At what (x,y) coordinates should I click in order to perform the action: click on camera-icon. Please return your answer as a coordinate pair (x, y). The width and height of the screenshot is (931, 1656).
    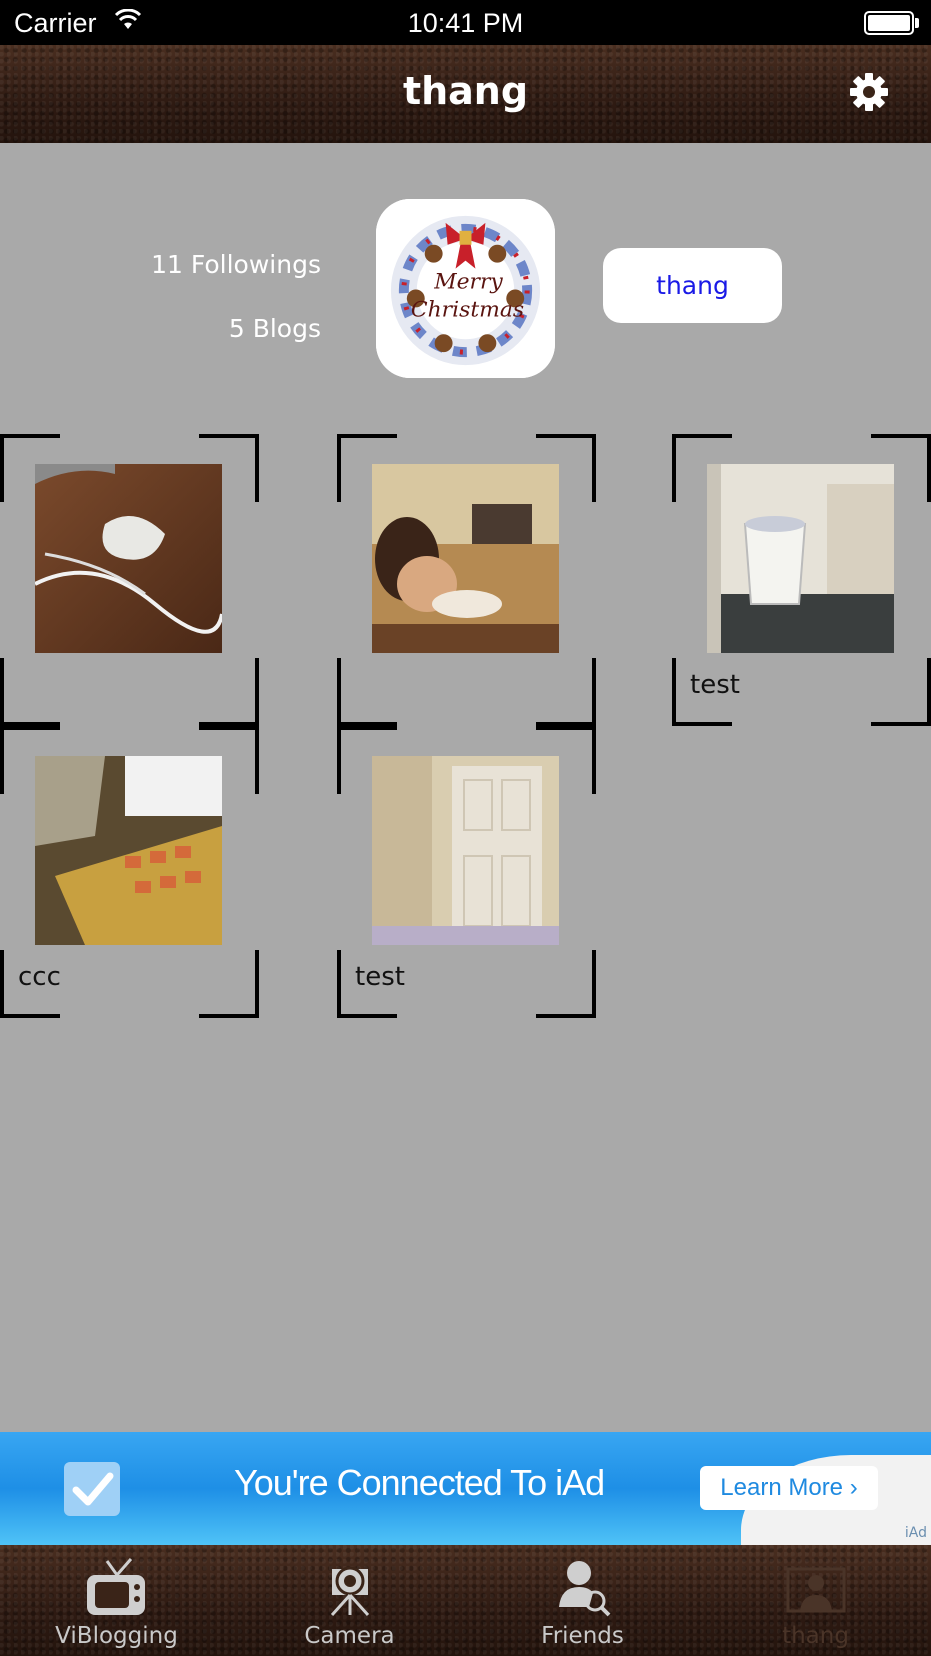
    Looking at the image, I should click on (349, 1591).